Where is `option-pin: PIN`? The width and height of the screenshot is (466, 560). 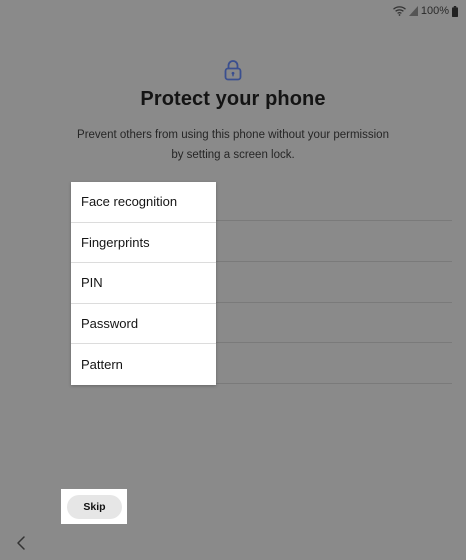 option-pin: PIN is located at coordinates (143, 283).